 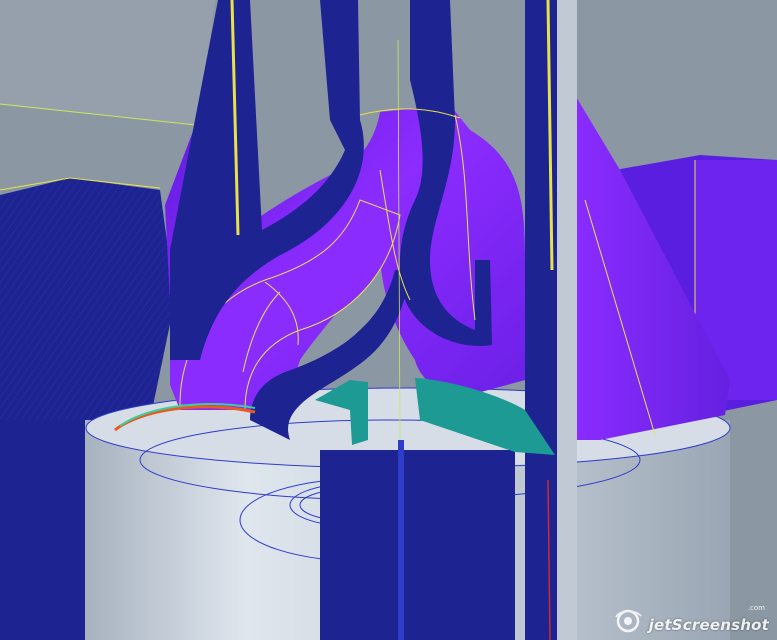 What do you see at coordinates (107, 62) in the screenshot?
I see `floor-plane` at bounding box center [107, 62].